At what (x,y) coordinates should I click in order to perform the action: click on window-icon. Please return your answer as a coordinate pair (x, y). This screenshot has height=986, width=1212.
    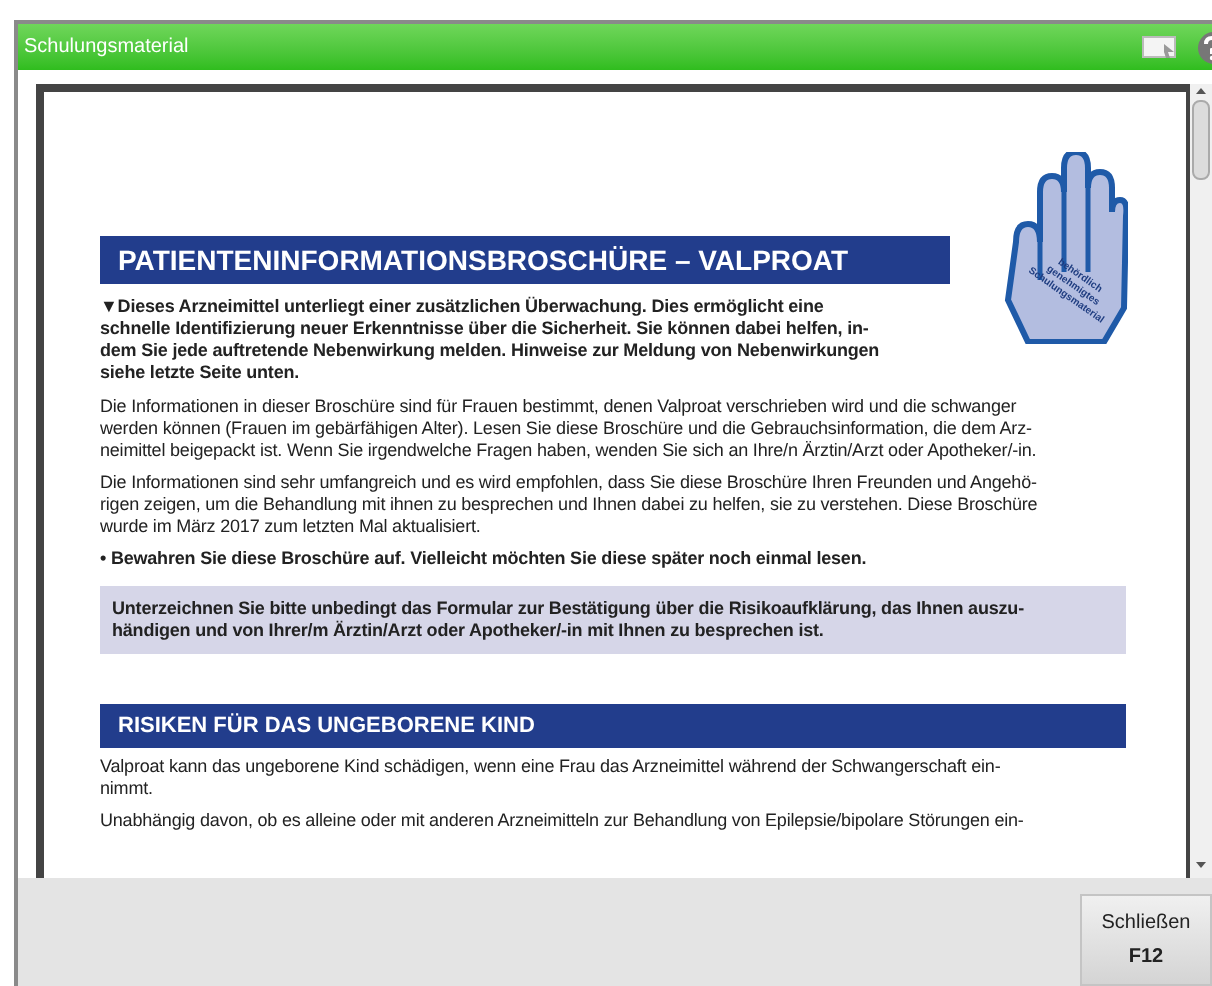
    Looking at the image, I should click on (1160, 47).